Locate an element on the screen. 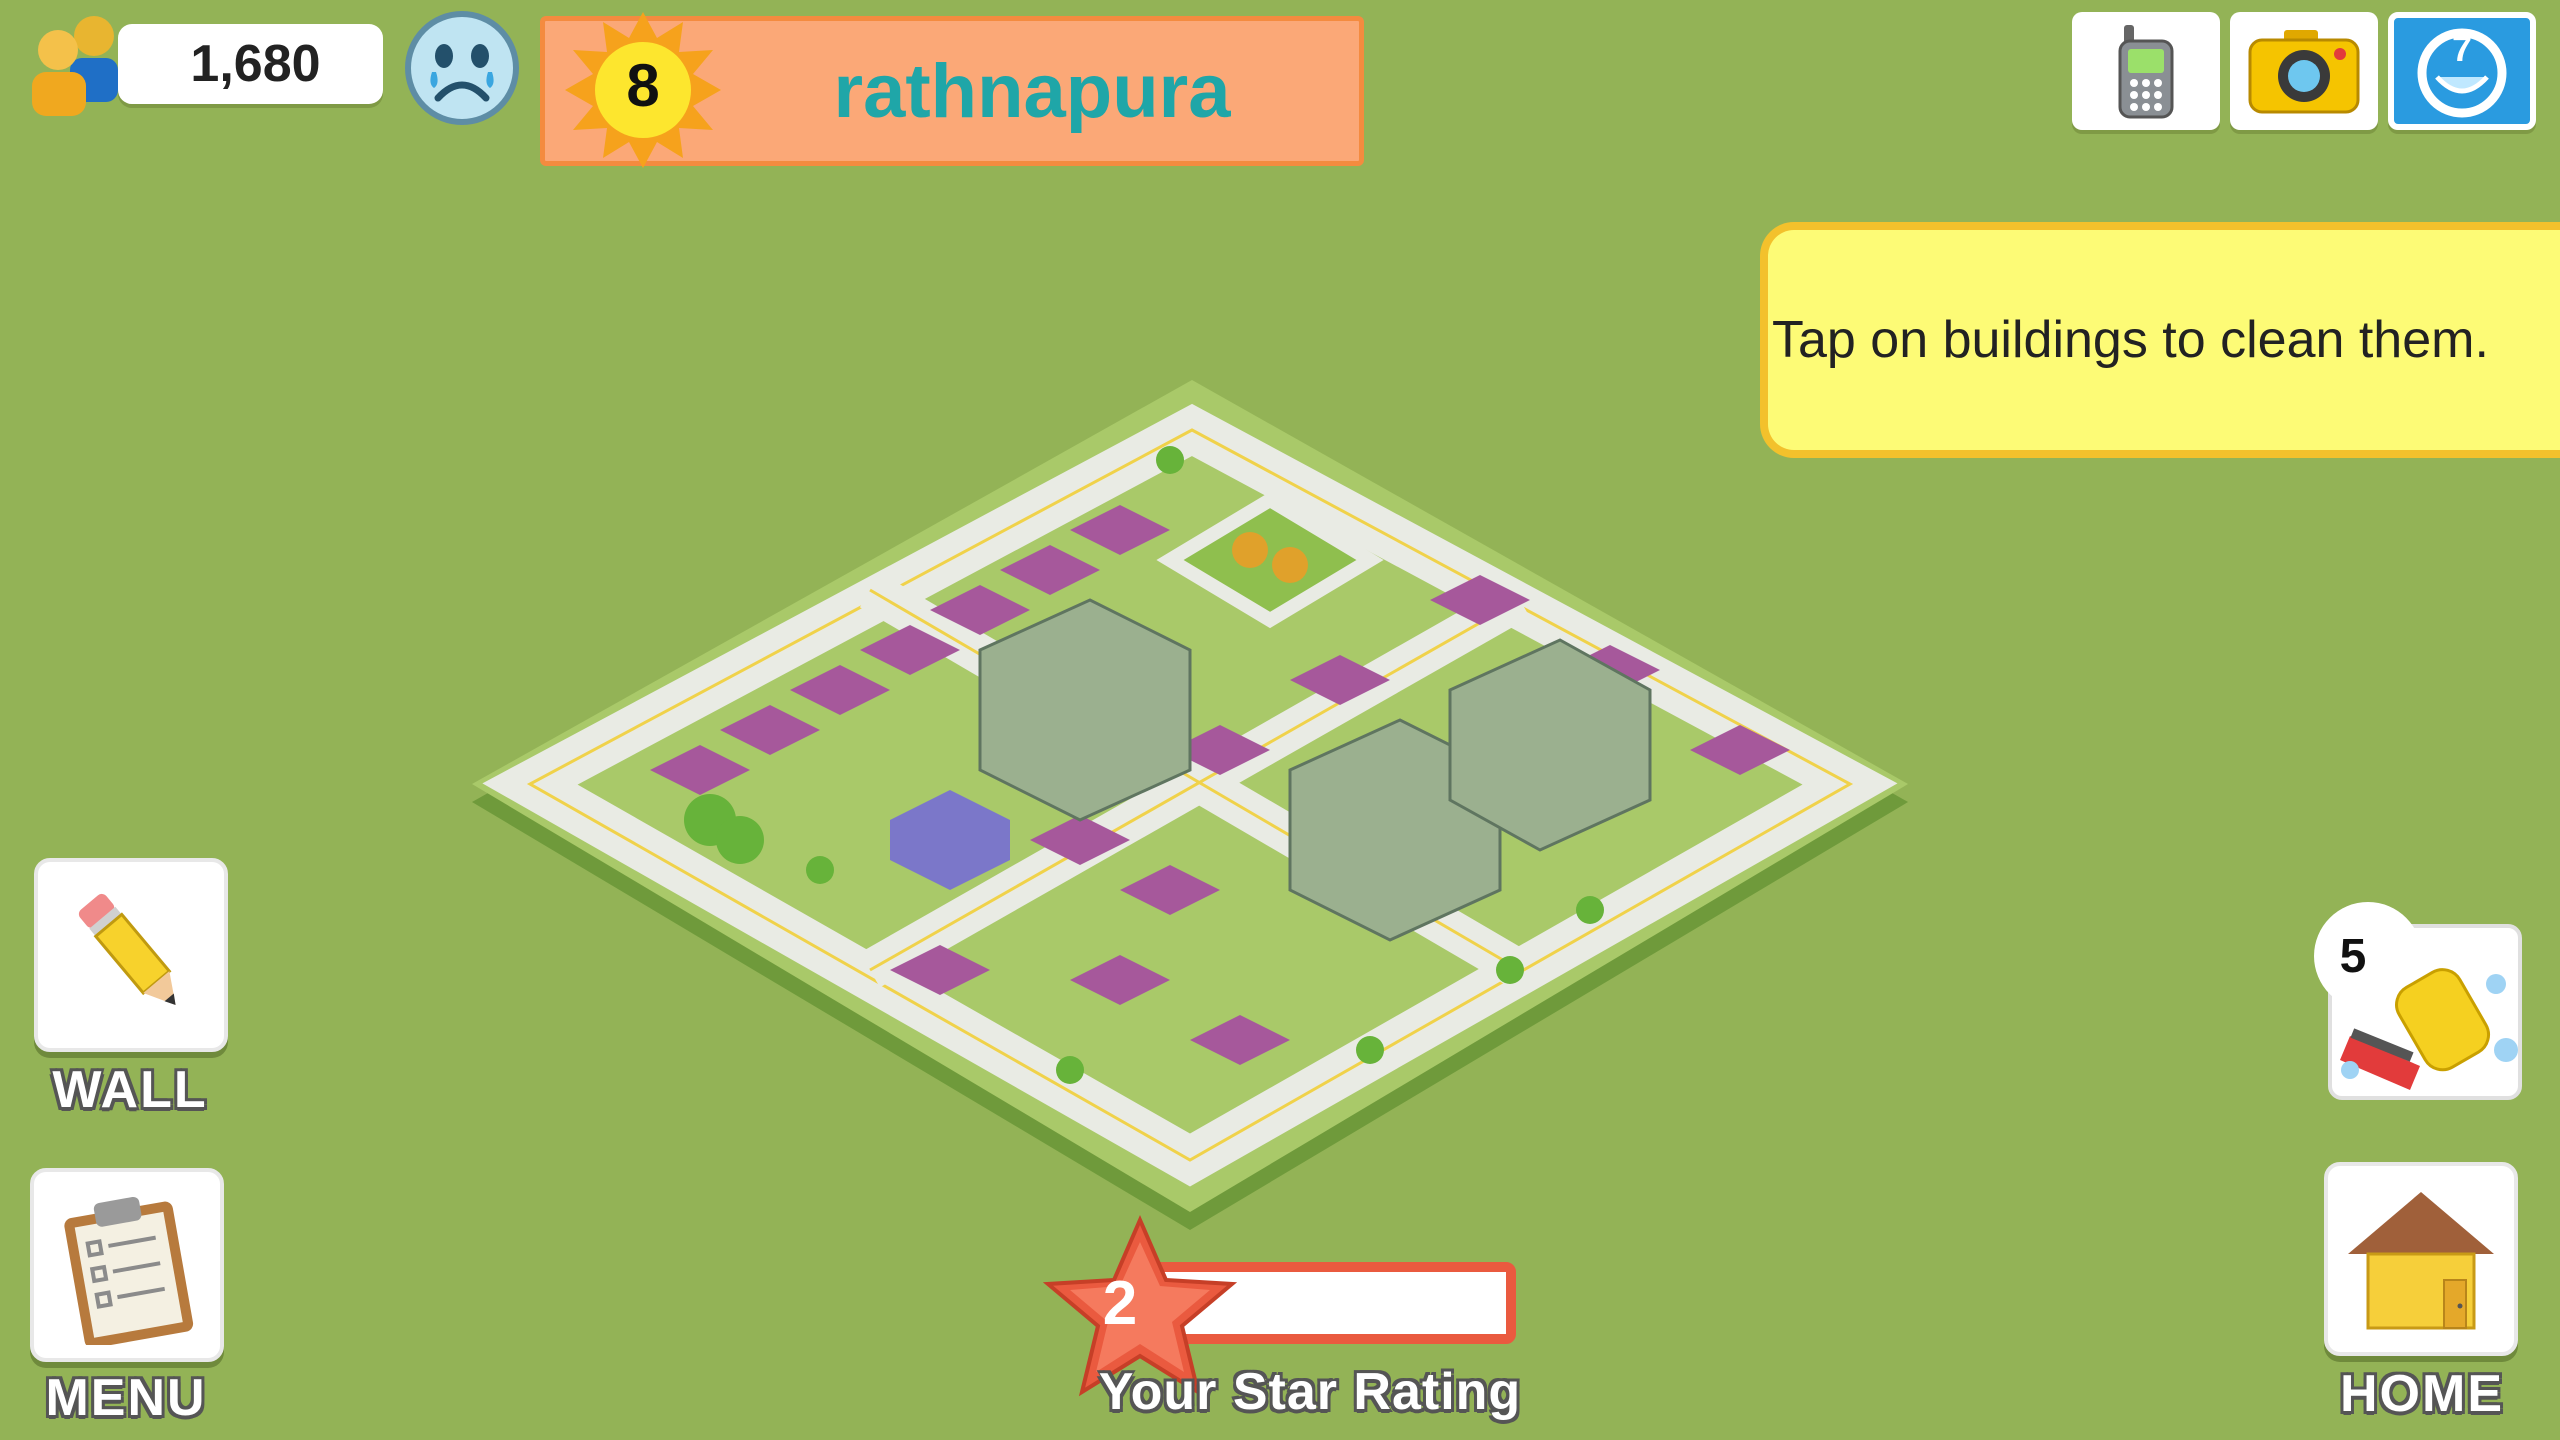 This screenshot has height=1440, width=2560. home-button is located at coordinates (2421, 1259).